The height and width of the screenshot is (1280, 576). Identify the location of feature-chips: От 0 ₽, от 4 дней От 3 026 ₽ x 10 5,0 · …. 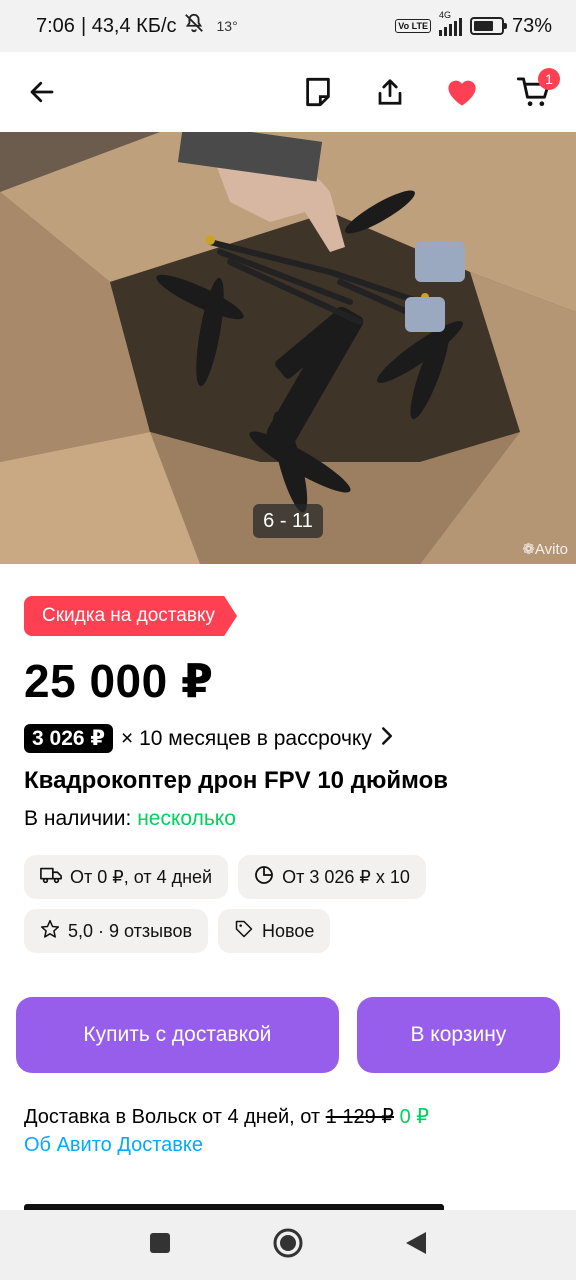
(234, 904).